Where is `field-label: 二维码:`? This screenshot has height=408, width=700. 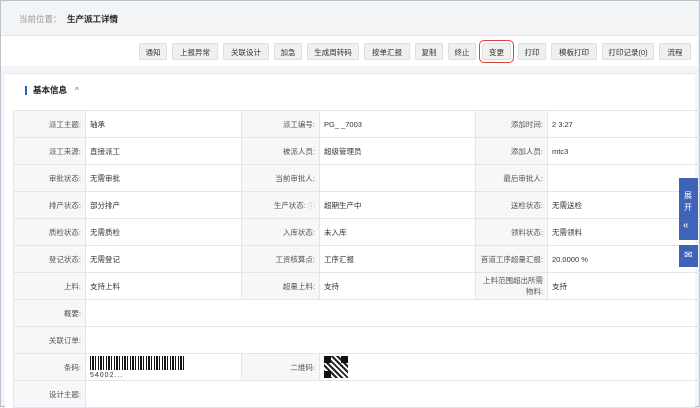 field-label: 二维码: is located at coordinates (281, 367).